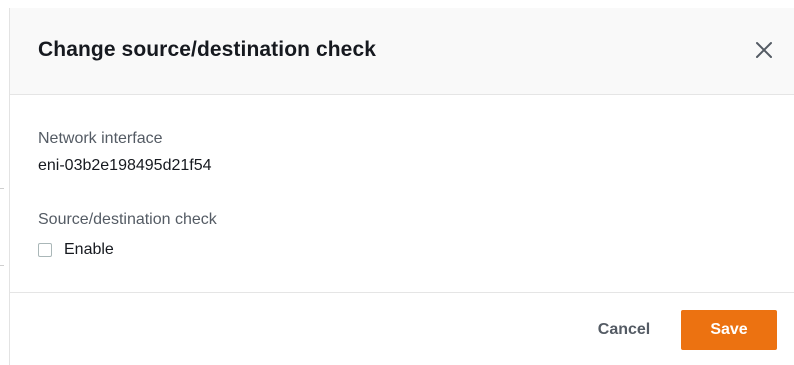  Describe the element at coordinates (125, 165) in the screenshot. I see `network-interface-value: eni-03b2e198495d21f54` at that location.